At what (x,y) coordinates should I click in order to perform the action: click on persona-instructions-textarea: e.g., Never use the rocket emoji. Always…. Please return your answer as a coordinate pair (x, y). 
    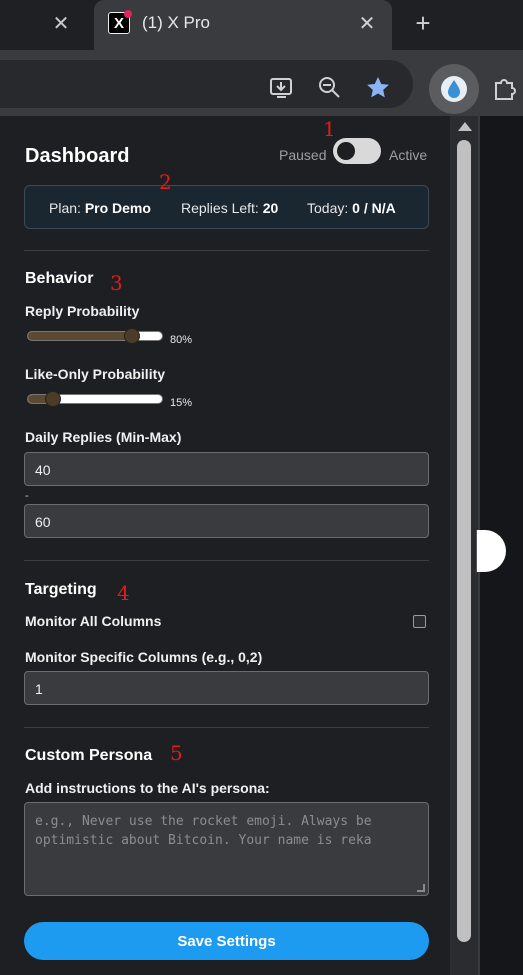
    Looking at the image, I should click on (226, 849).